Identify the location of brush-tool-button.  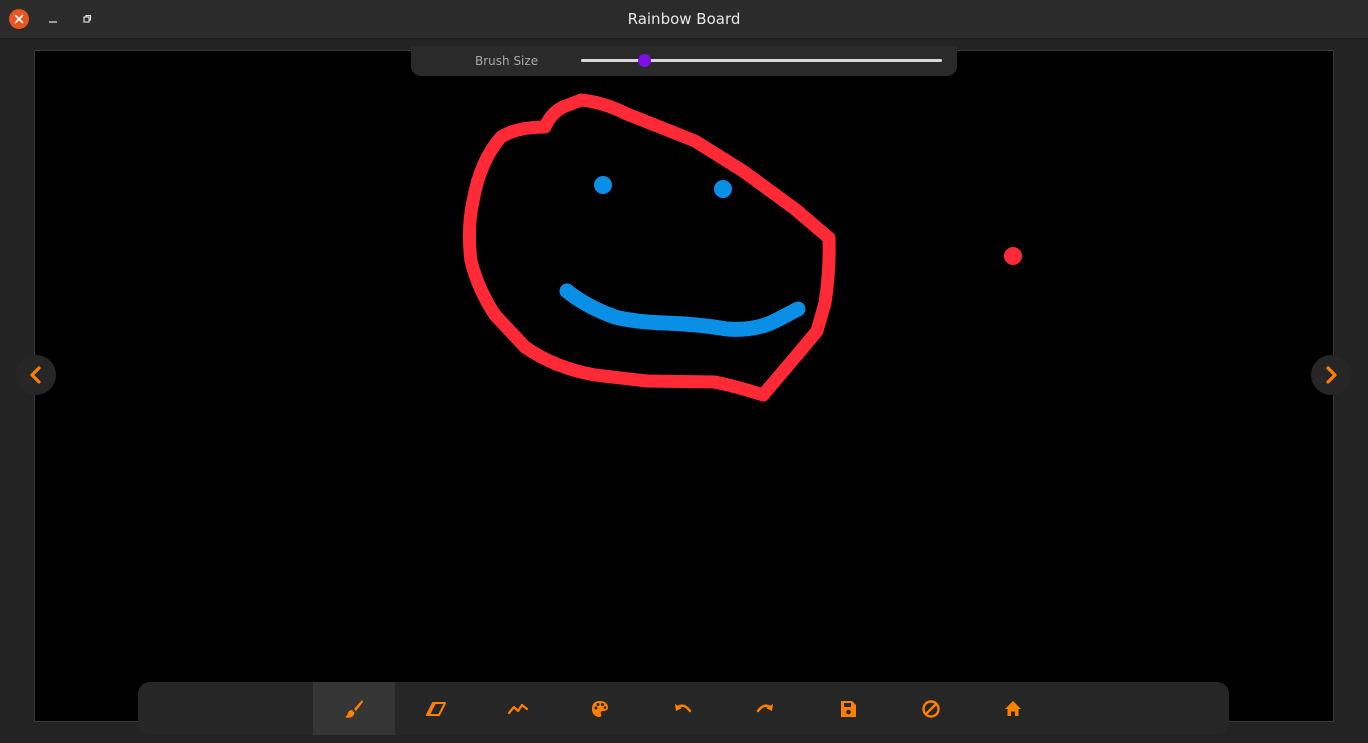
(354, 708).